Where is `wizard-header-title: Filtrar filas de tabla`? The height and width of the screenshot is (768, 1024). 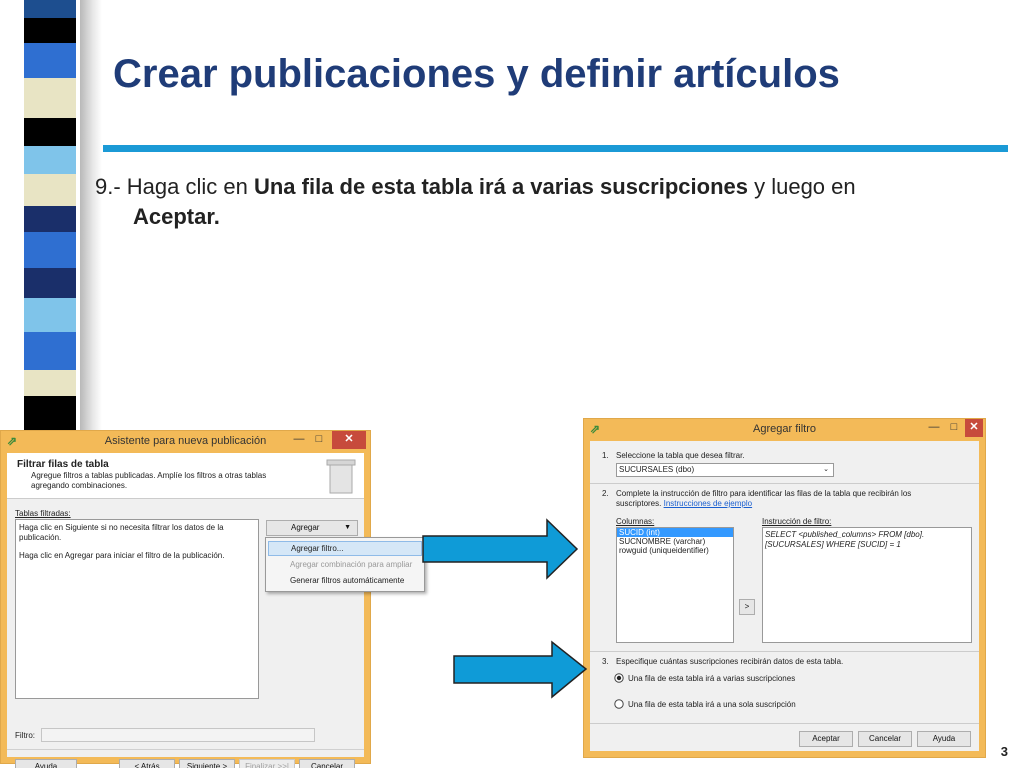 wizard-header-title: Filtrar filas de tabla is located at coordinates (63, 464).